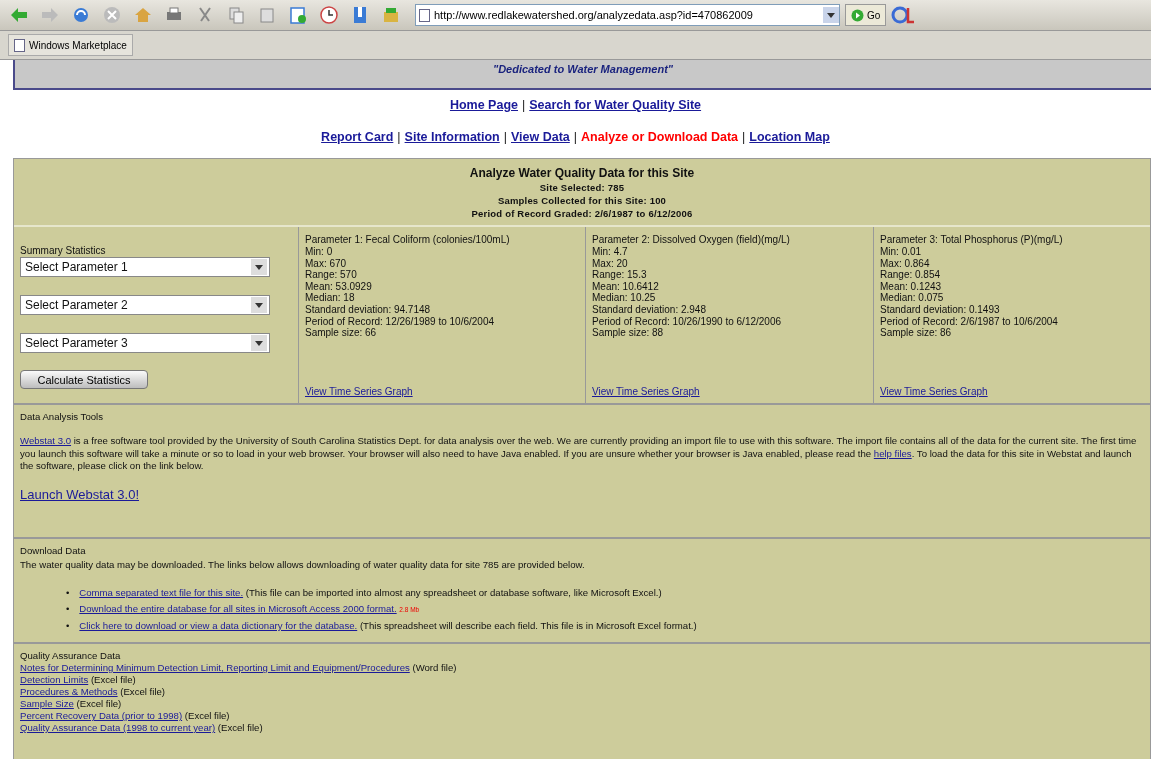 The height and width of the screenshot is (759, 1151). What do you see at coordinates (649, 309) in the screenshot?
I see `statistic-text: Standard deviation: 2.948` at bounding box center [649, 309].